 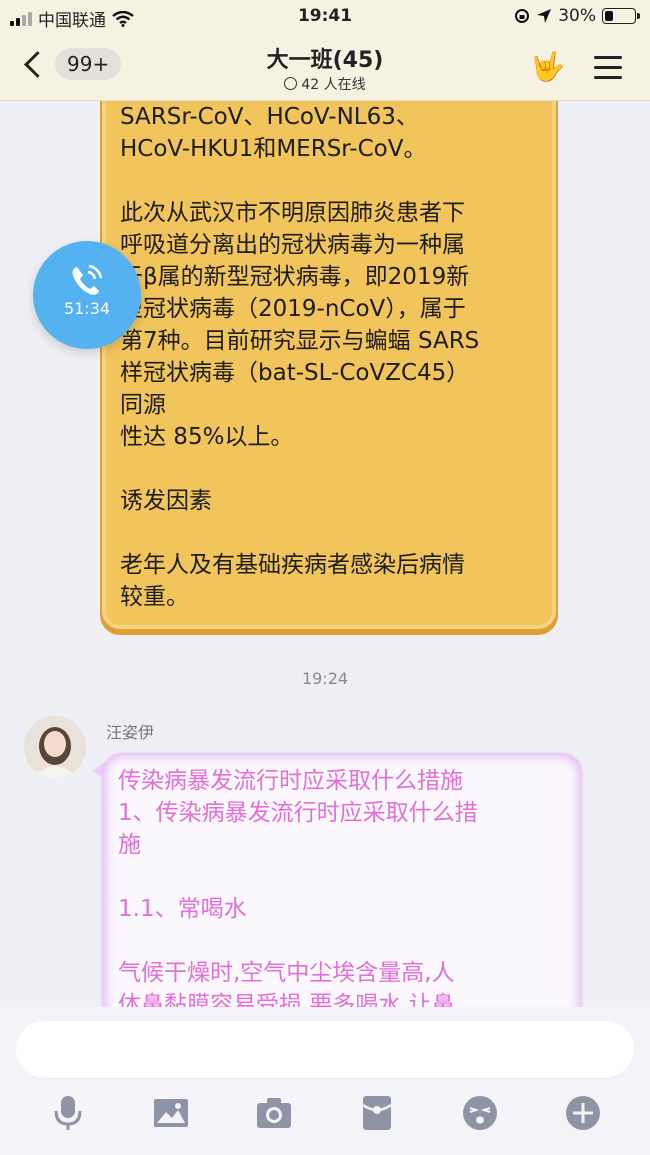 What do you see at coordinates (291, 83) in the screenshot?
I see `online-status-icon` at bounding box center [291, 83].